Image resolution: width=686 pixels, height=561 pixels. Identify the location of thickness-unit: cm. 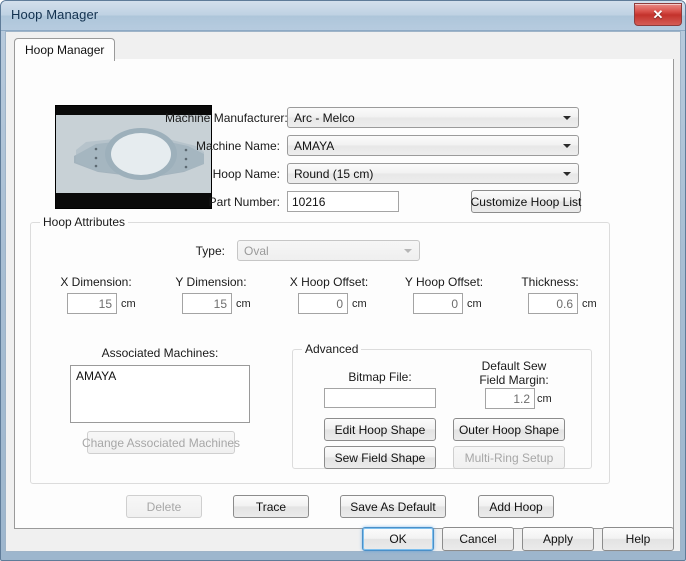
(589, 304).